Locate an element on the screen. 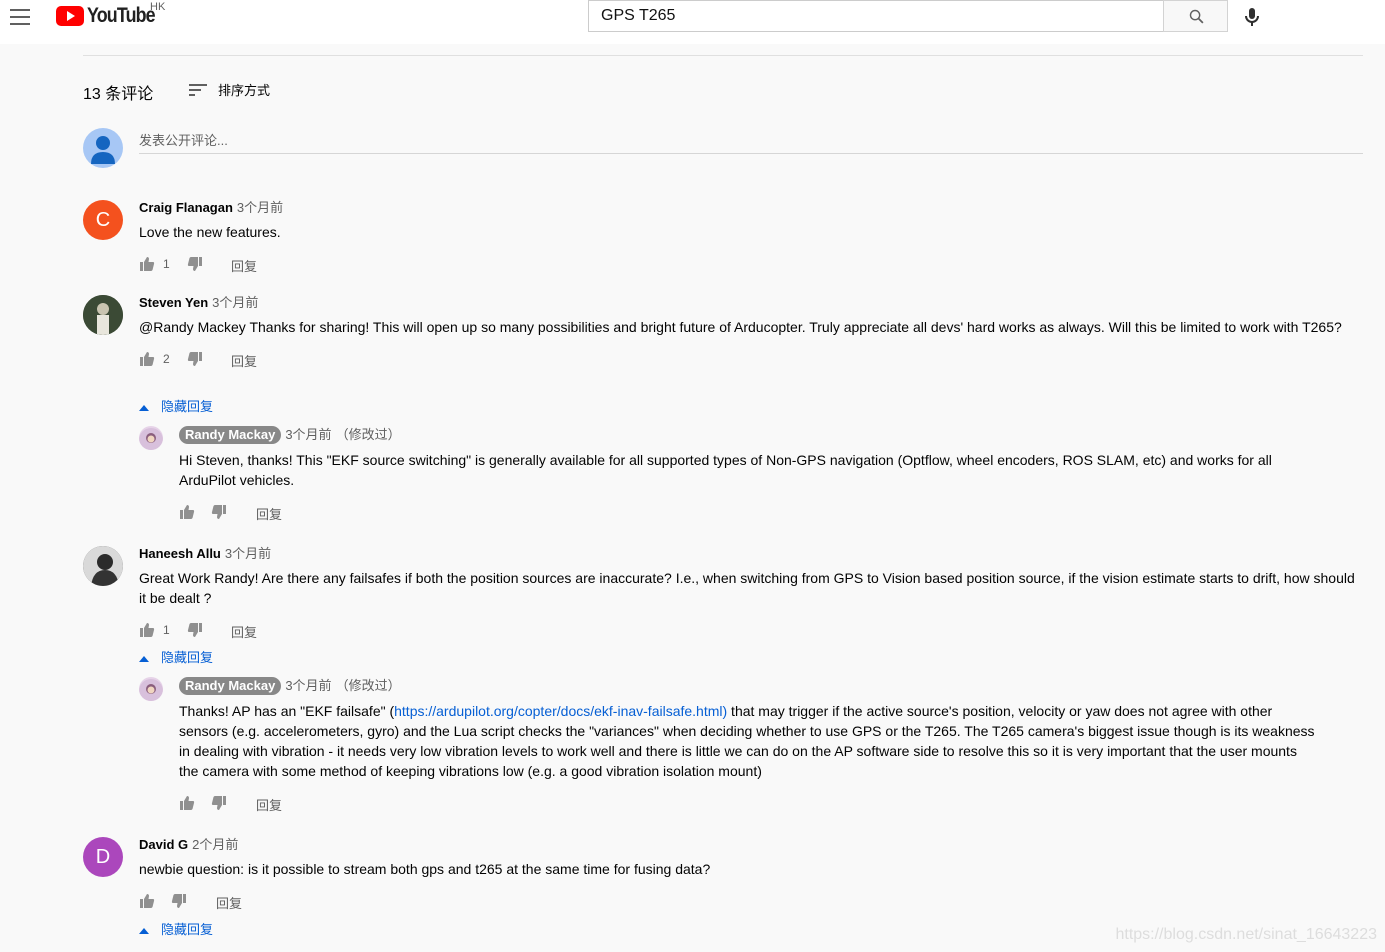  comment-meta: David G 2个月前 is located at coordinates (751, 845).